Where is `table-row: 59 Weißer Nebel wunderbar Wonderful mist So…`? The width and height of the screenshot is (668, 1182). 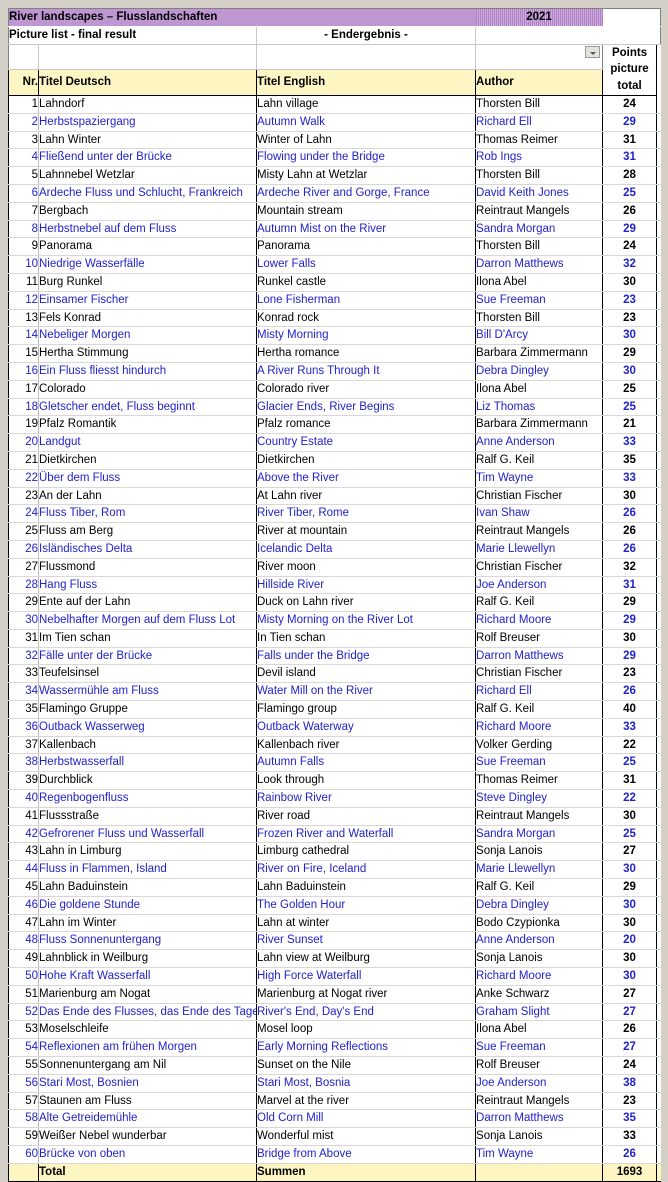 table-row: 59 Weißer Nebel wunderbar Wonderful mist So… is located at coordinates (334, 1136).